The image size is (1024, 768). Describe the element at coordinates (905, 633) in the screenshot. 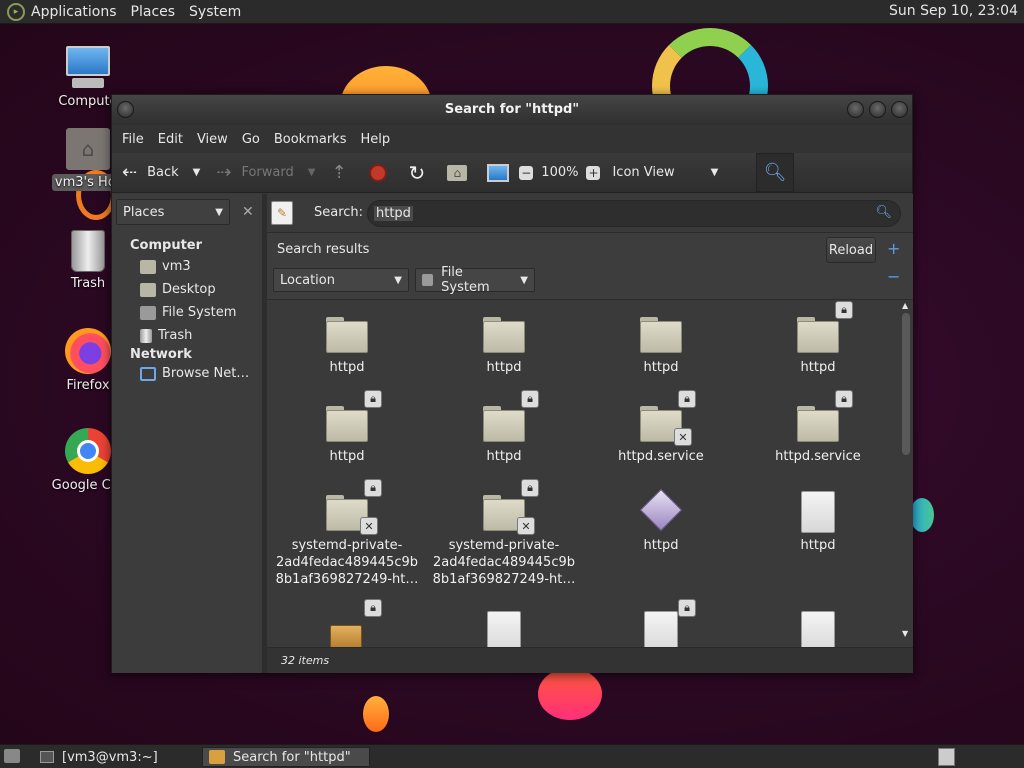

I see `scroll-down-icon: ▼` at that location.